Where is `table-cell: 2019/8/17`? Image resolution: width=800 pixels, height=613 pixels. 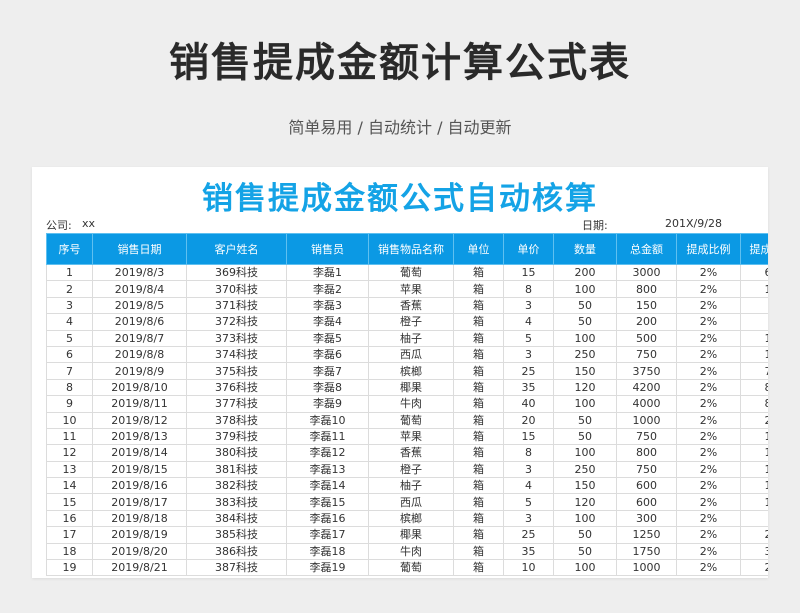
table-cell: 2019/8/17 is located at coordinates (139, 502).